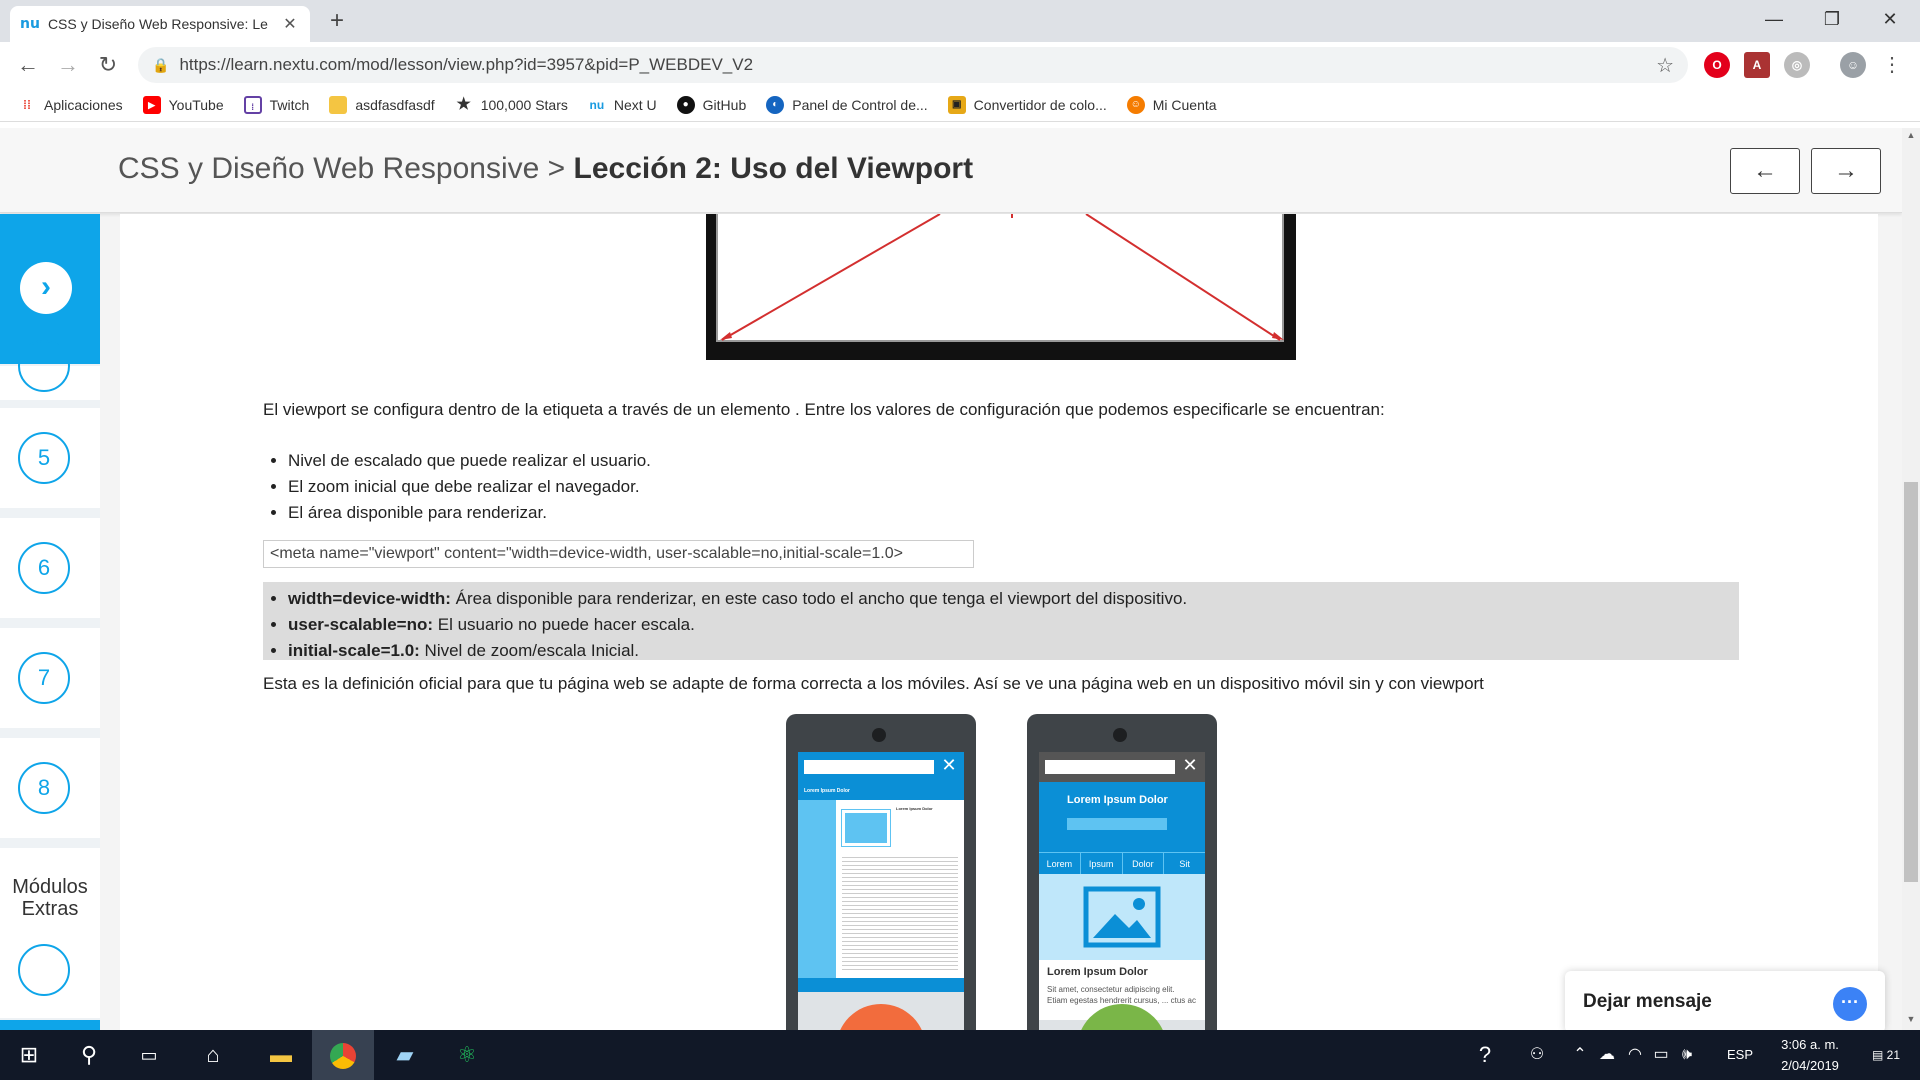 This screenshot has height=1080, width=1920. Describe the element at coordinates (1171, 104) in the screenshot. I see `bookmark-mi-cuenta: ☺ Mi Cuenta` at that location.